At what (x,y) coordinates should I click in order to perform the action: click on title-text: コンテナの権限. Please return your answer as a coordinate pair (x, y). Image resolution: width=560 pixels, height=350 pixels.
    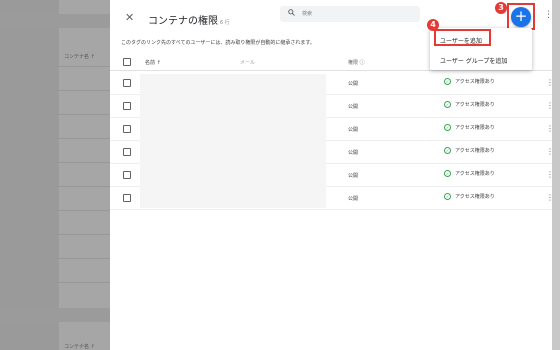
    Looking at the image, I should click on (183, 21).